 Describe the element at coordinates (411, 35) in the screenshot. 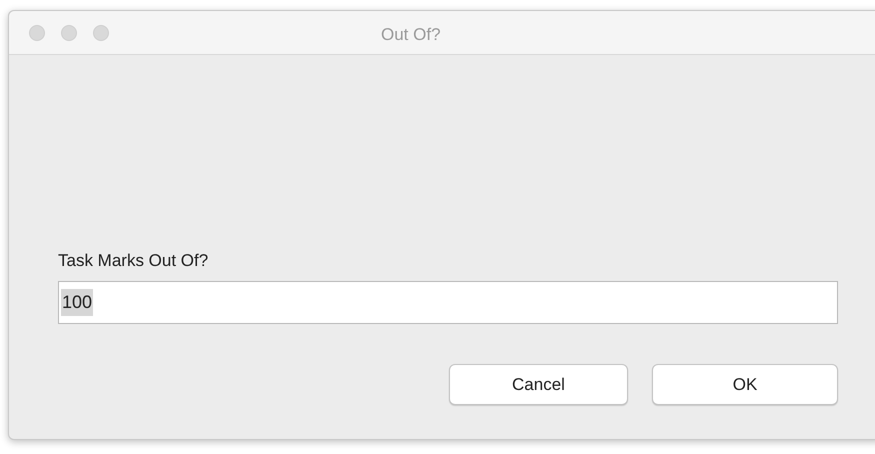

I see `window-title: Out Of?` at that location.